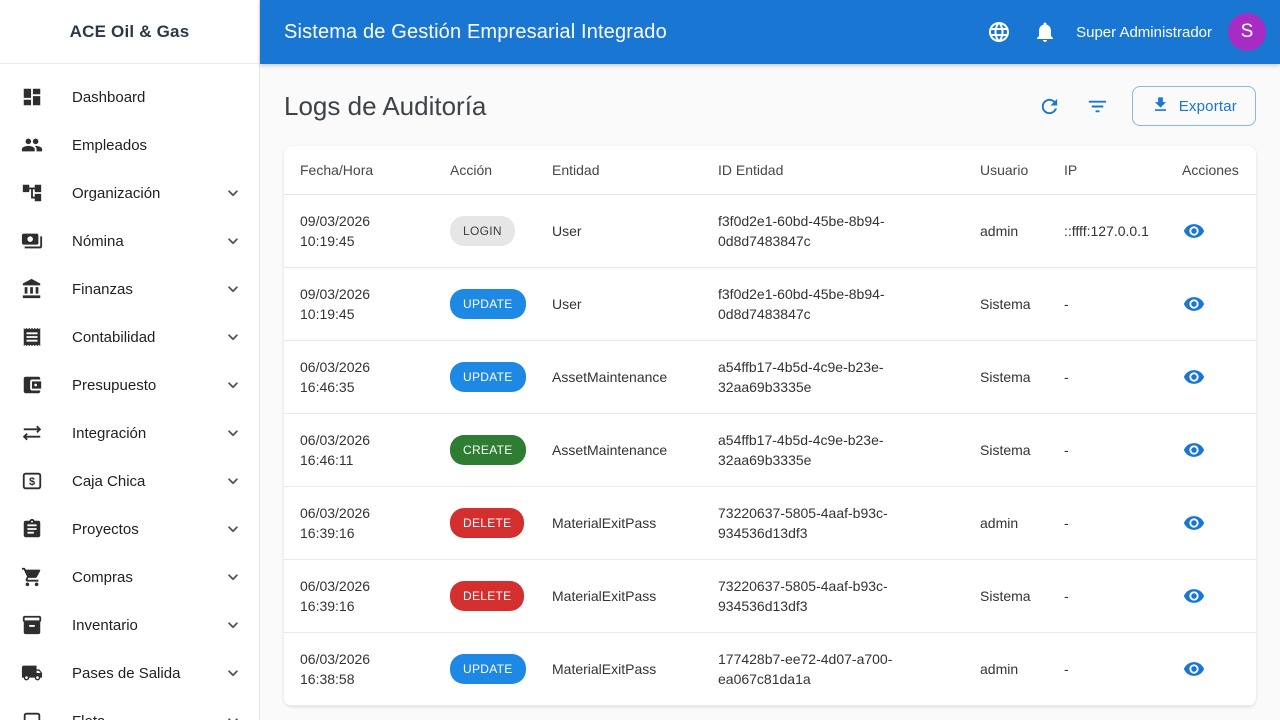 The image size is (1280, 720). I want to click on sidebar-item-label: Finanzas, so click(102, 289).